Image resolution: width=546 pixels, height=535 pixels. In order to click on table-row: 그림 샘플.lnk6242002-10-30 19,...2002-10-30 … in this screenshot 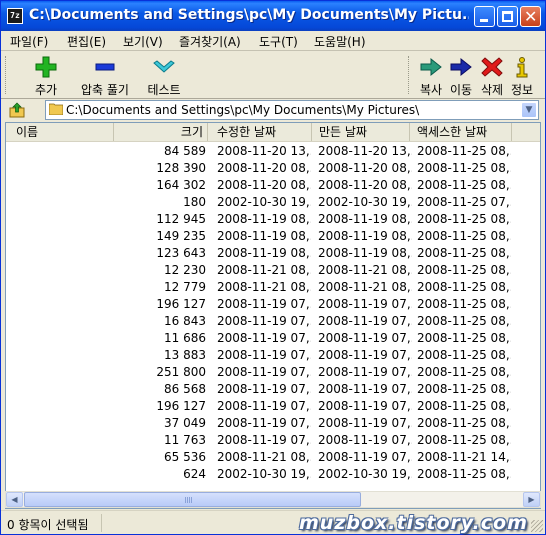, I will do `click(273, 474)`.